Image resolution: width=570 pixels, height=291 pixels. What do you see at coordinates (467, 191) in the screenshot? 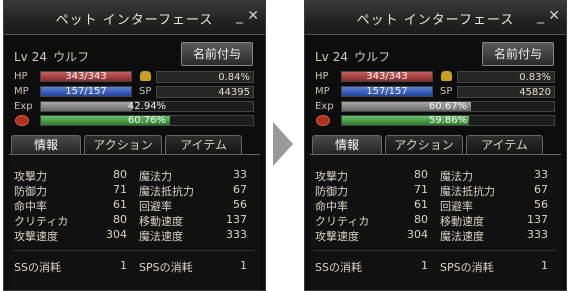
I see `mdef-label: 魔法抵抗力` at bounding box center [467, 191].